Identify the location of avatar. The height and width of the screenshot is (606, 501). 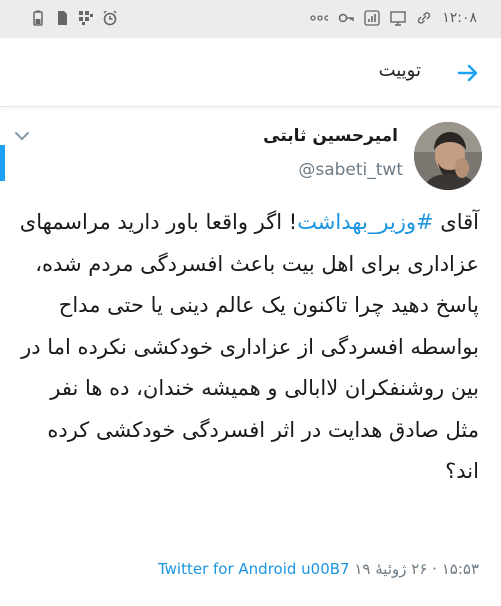
(448, 156).